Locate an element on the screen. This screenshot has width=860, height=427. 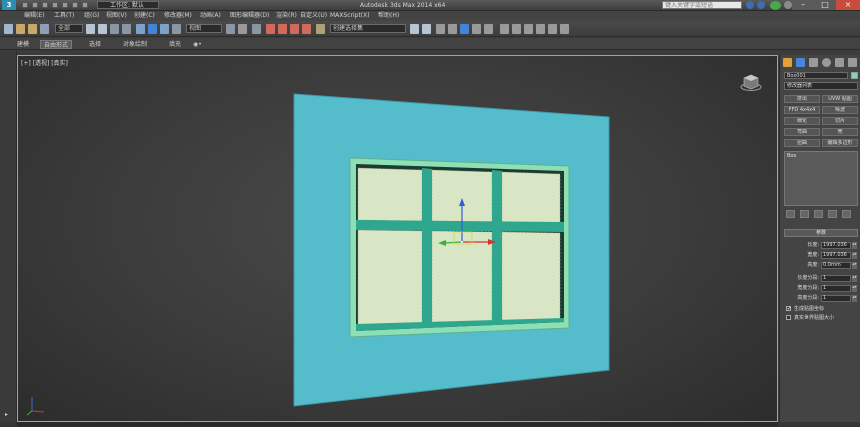
tab-selection: 选择 is located at coordinates (95, 44).